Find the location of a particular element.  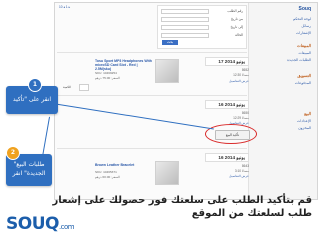

order-time: 12:29 مساءً is located at coordinates (241, 118).